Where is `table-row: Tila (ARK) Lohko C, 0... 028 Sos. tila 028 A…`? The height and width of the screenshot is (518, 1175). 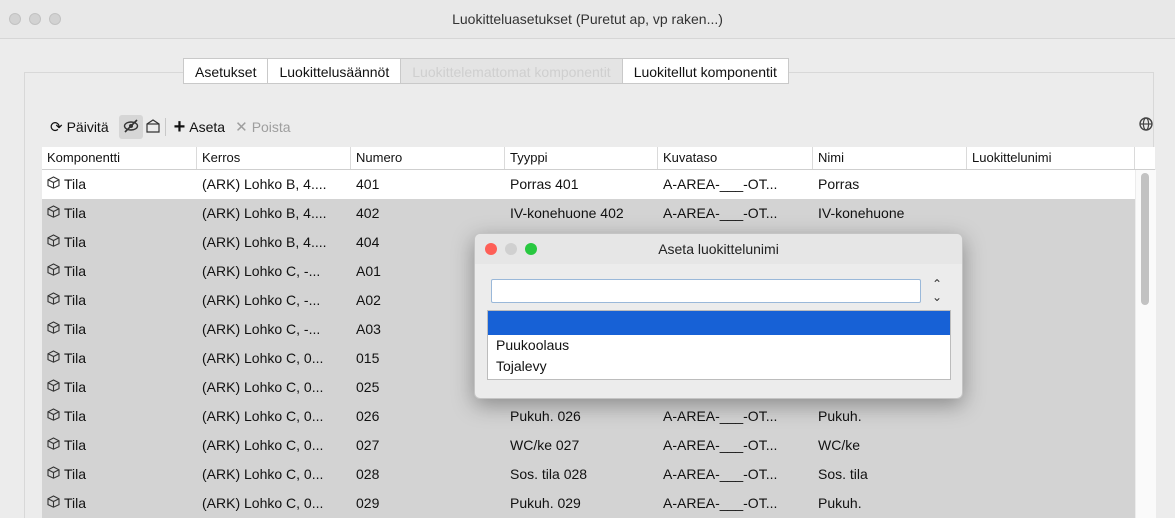 table-row: Tila (ARK) Lohko C, 0... 028 Sos. tila 028 A… is located at coordinates (588, 474).